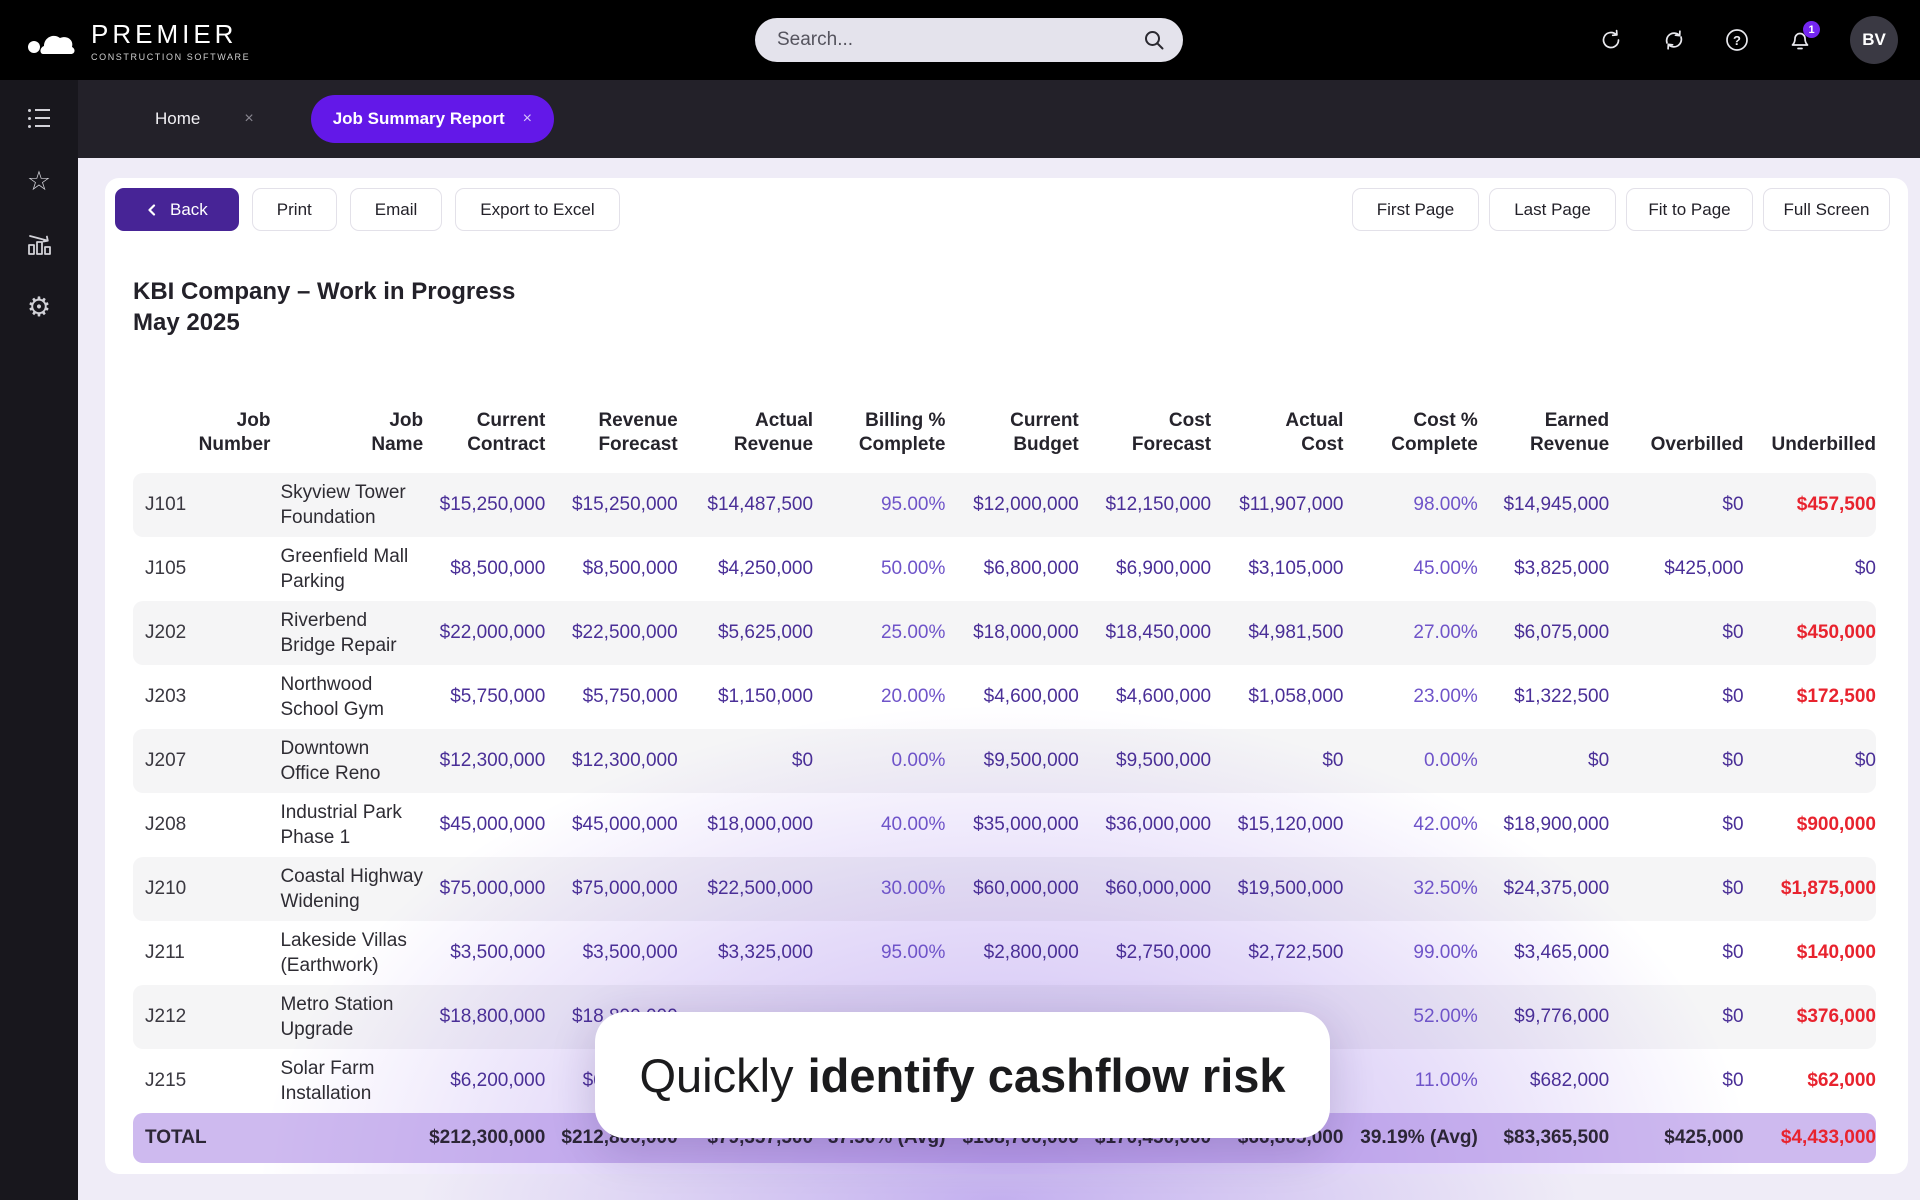 This screenshot has height=1200, width=1920. I want to click on tab-home: Home ×, so click(204, 119).